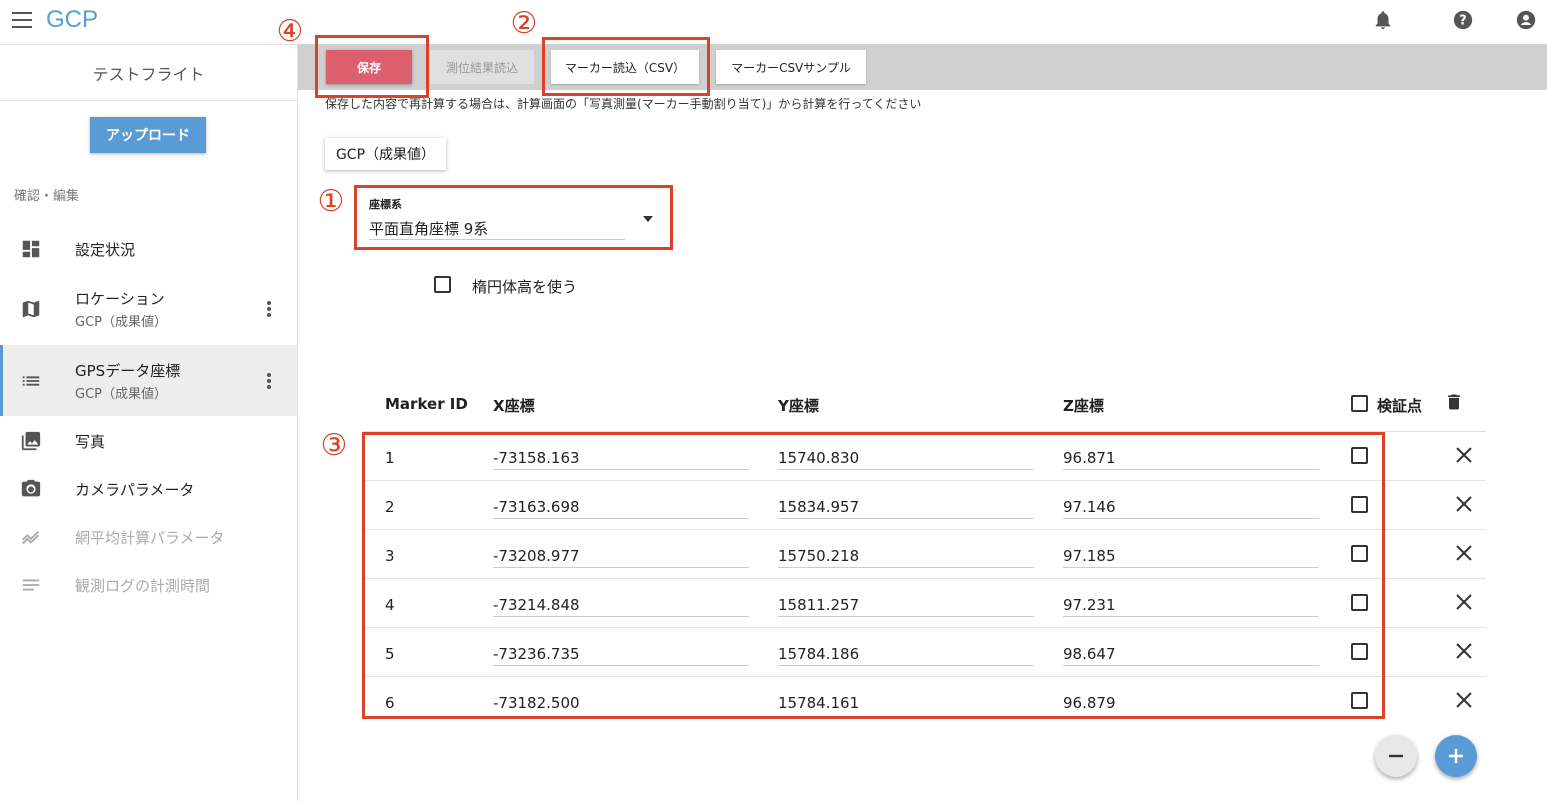 This screenshot has height=801, width=1547. Describe the element at coordinates (331, 201) in the screenshot. I see `annotation-number-1: ①` at that location.